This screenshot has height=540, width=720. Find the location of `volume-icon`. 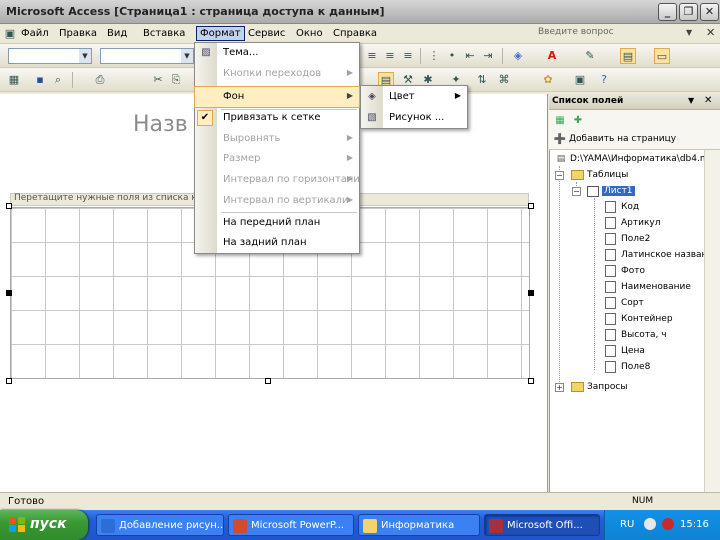

volume-icon is located at coordinates (650, 524).